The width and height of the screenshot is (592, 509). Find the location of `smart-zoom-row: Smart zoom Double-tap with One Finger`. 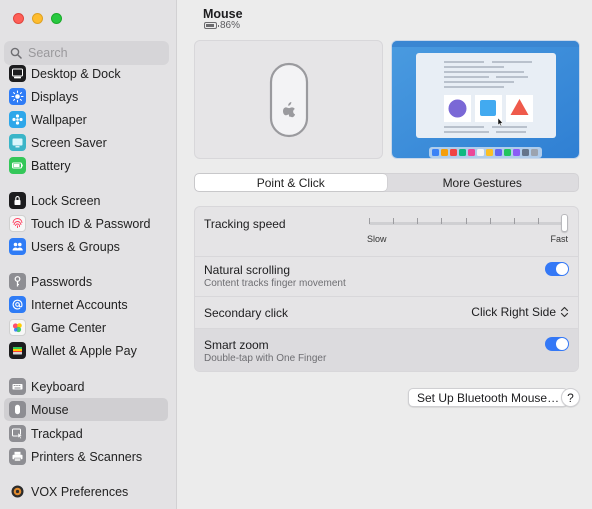

smart-zoom-row: Smart zoom Double-tap with One Finger is located at coordinates (386, 350).